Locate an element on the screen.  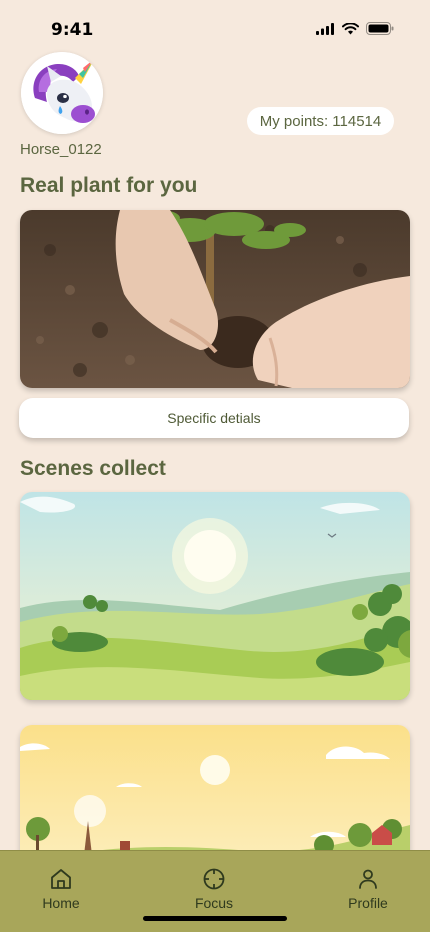
tab-home: Home is located at coordinates (61, 889).